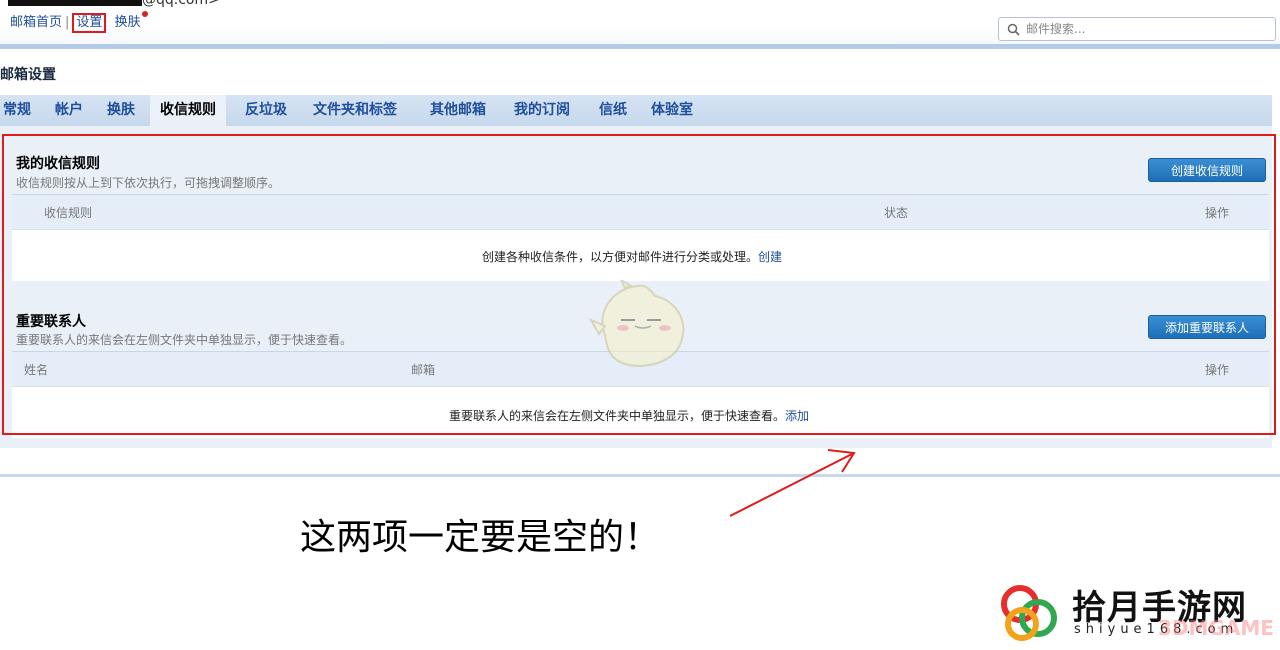 The image size is (1280, 650). Describe the element at coordinates (36, 22) in the screenshot. I see `mail-home-link: 邮箱首页` at that location.